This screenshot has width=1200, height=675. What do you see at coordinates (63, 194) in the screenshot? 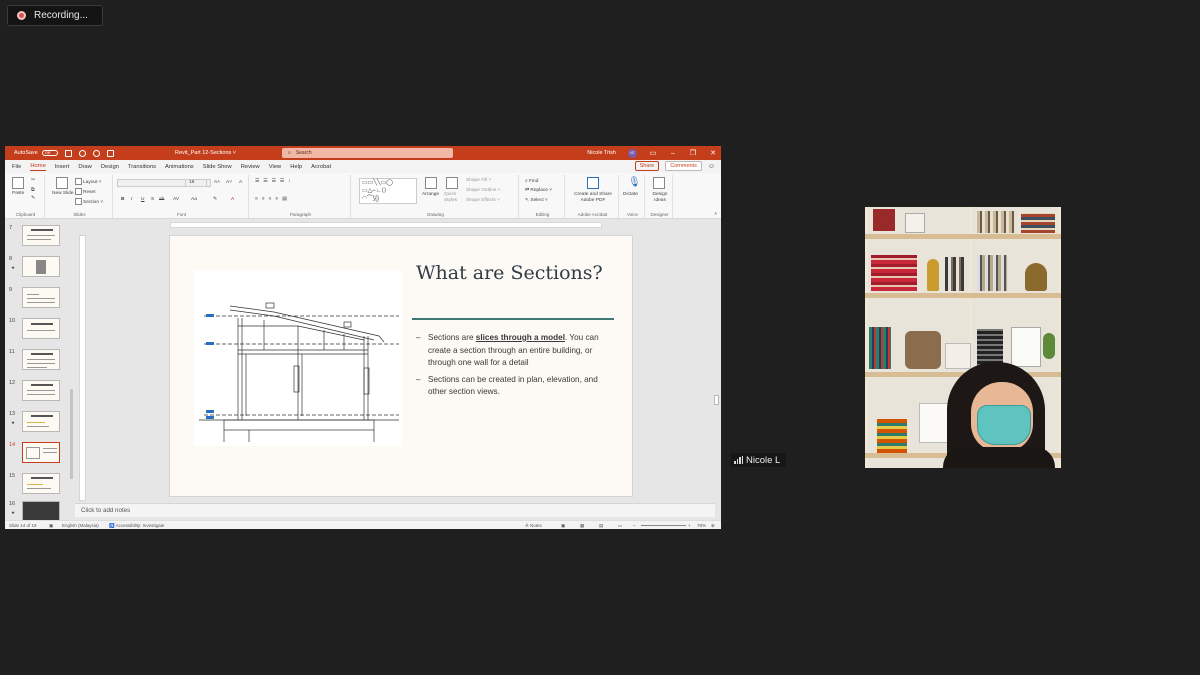
I see `new-slide-button: New Slide` at bounding box center [63, 194].